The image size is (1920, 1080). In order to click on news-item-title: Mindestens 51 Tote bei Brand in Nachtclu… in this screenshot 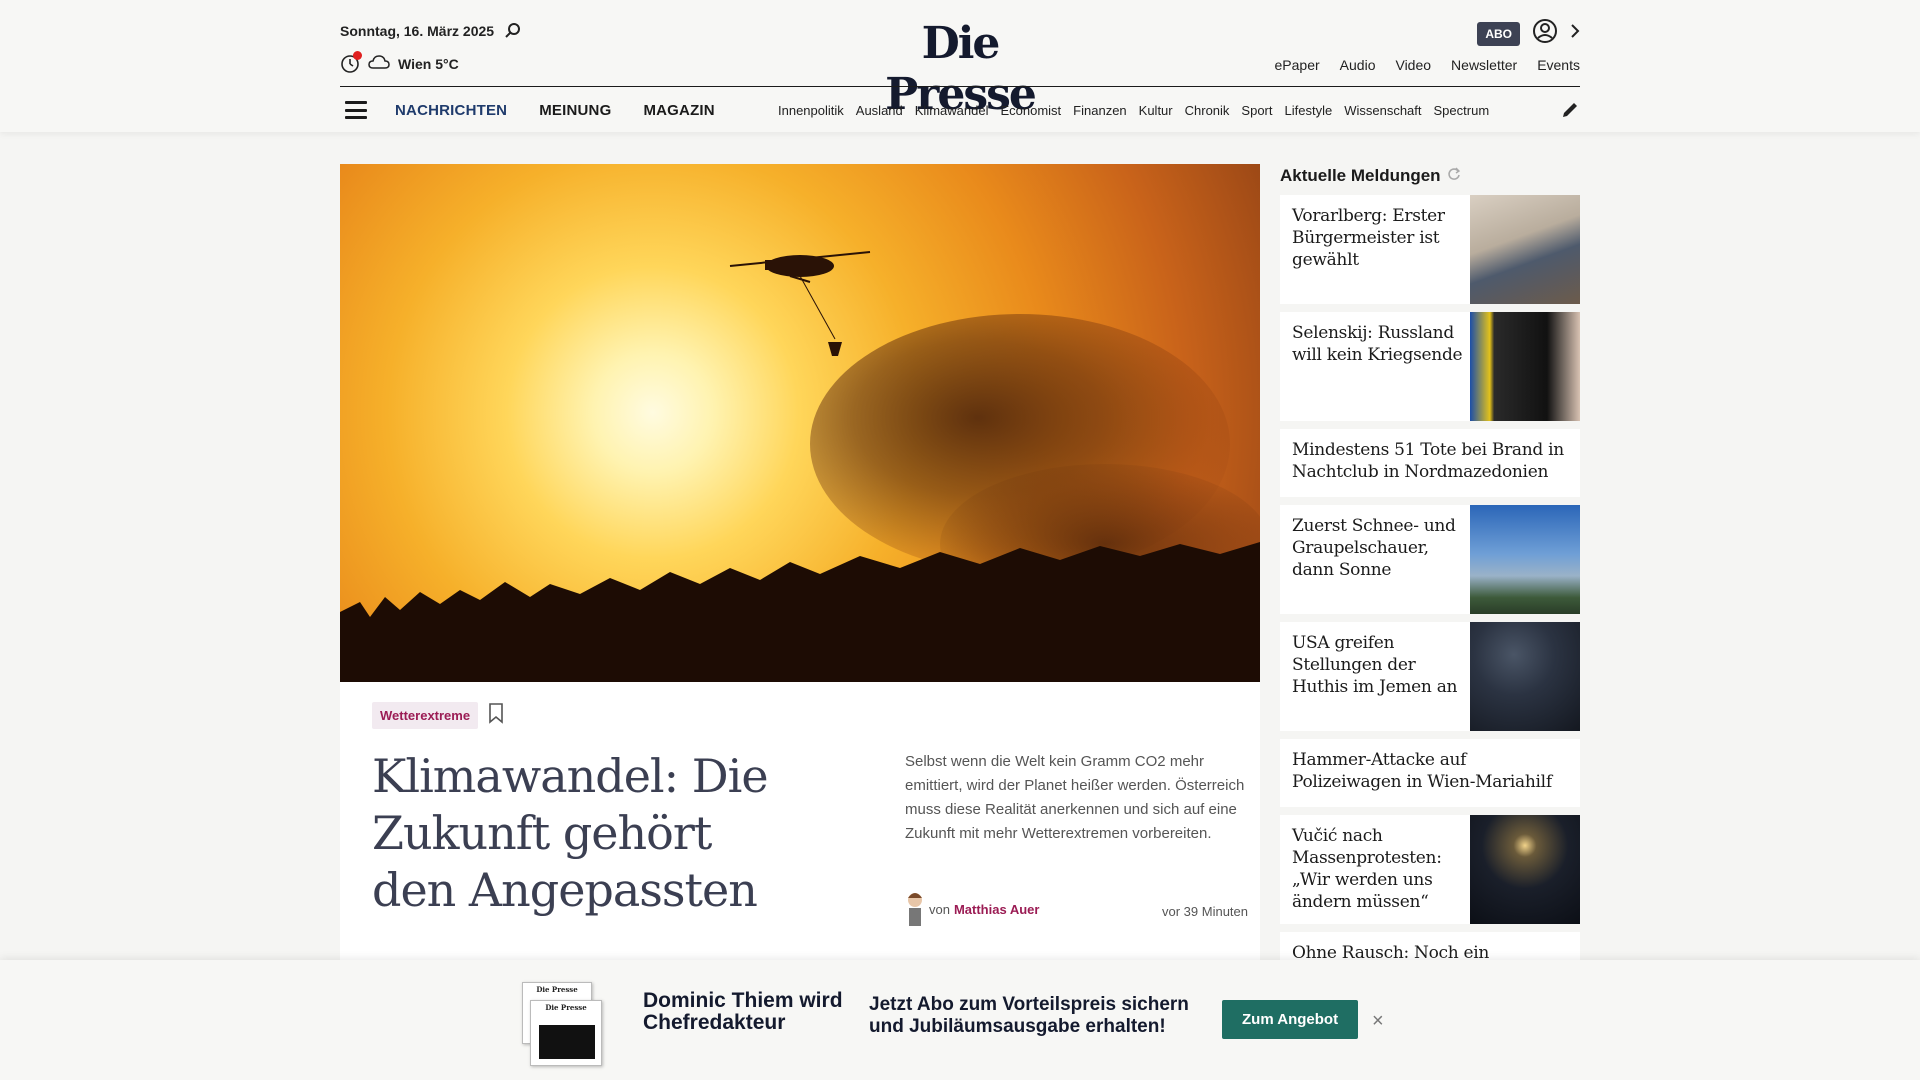, I will do `click(1428, 461)`.